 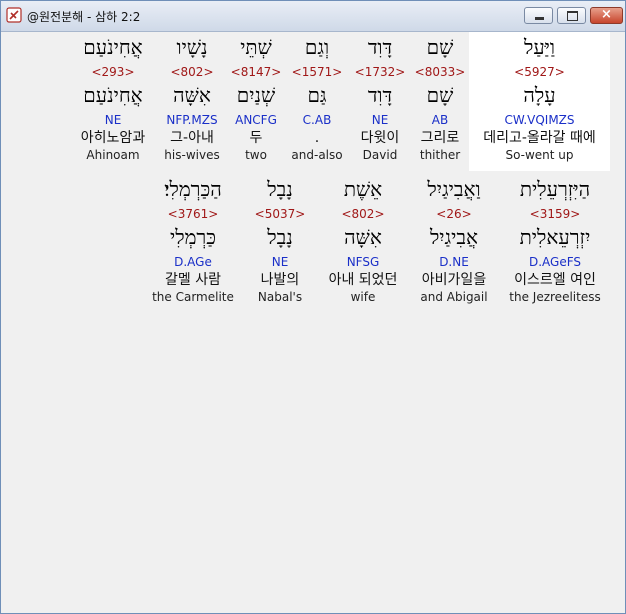 I want to click on hebrew-text: שָׁם, so click(x=440, y=47).